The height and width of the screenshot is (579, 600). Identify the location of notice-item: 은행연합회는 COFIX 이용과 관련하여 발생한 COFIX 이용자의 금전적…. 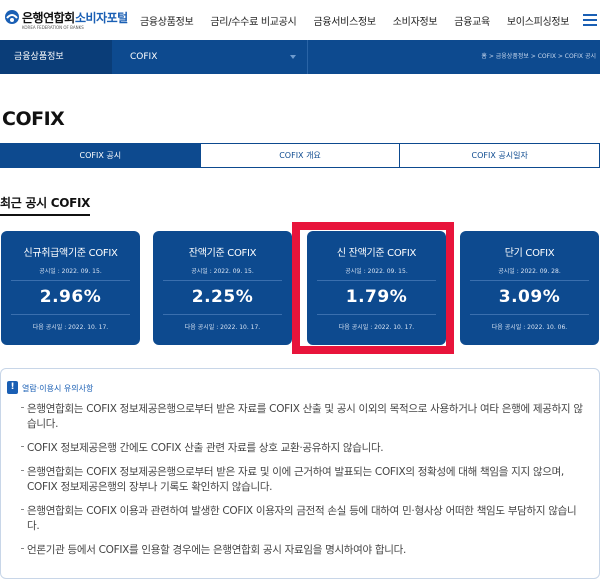
(304, 519).